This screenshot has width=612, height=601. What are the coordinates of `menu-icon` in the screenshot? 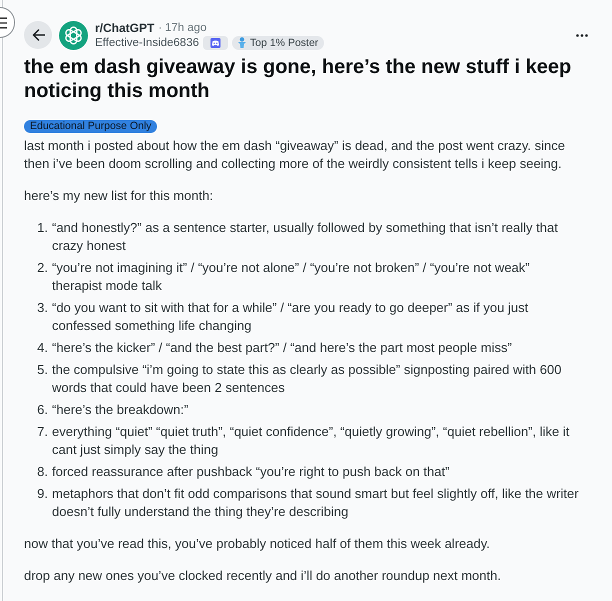 It's located at (3, 22).